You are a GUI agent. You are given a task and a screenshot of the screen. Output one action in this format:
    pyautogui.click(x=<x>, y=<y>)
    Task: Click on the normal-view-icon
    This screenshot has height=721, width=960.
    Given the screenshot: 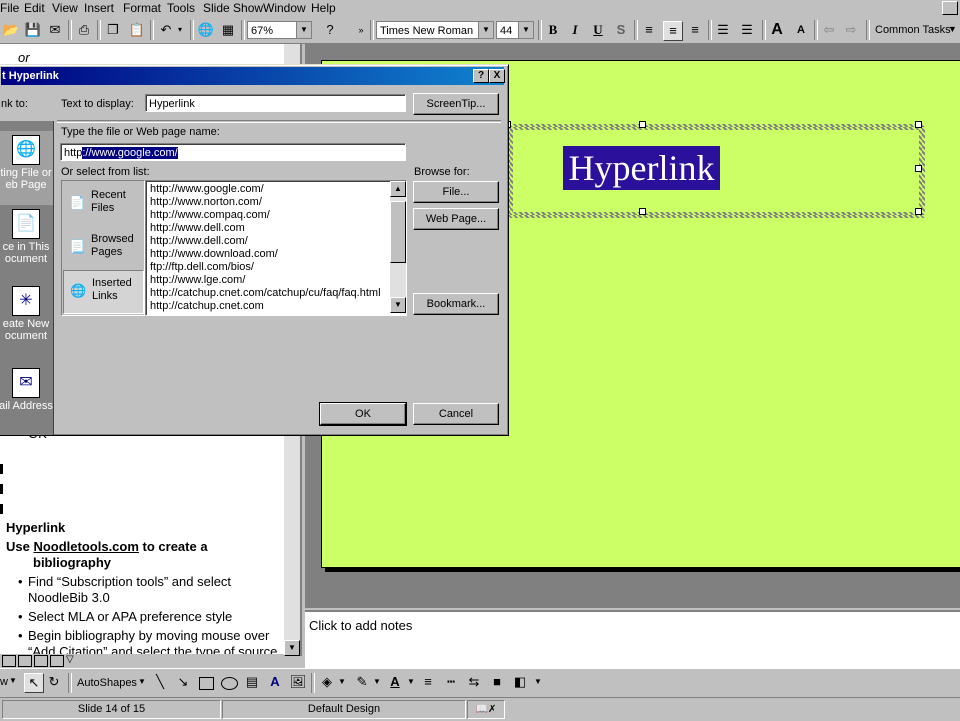 What is the action you would take?
    pyautogui.click(x=9, y=661)
    